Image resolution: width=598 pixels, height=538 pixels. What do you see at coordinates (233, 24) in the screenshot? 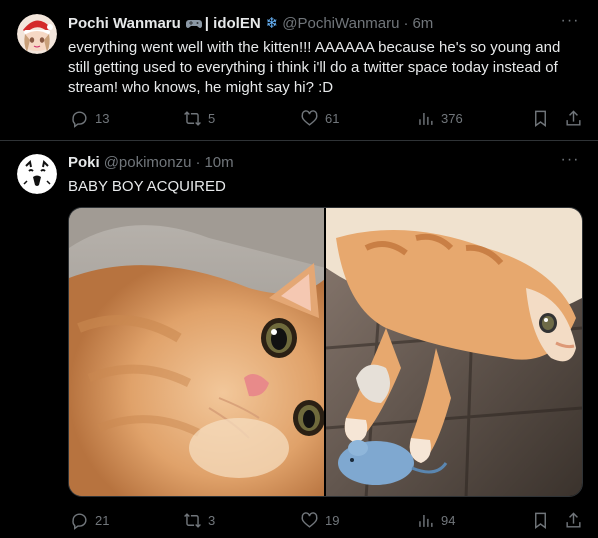
I see `display-name-suffix: | idolEN` at bounding box center [233, 24].